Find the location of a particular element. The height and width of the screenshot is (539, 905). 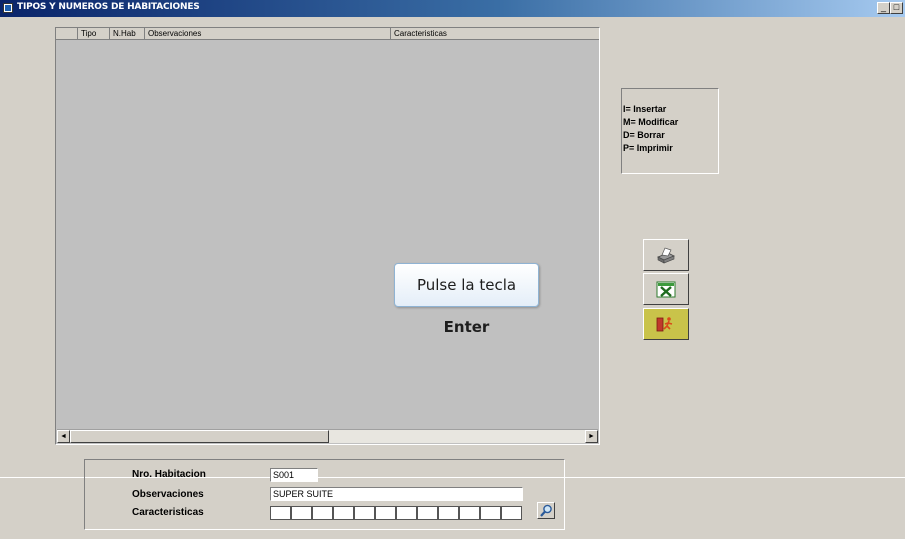

legend-modify: M= Modificar is located at coordinates (651, 122).